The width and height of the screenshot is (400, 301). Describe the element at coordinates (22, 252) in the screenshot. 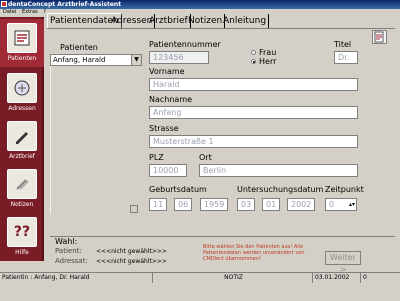

I see `sidebar-item-label: Hilfe` at that location.